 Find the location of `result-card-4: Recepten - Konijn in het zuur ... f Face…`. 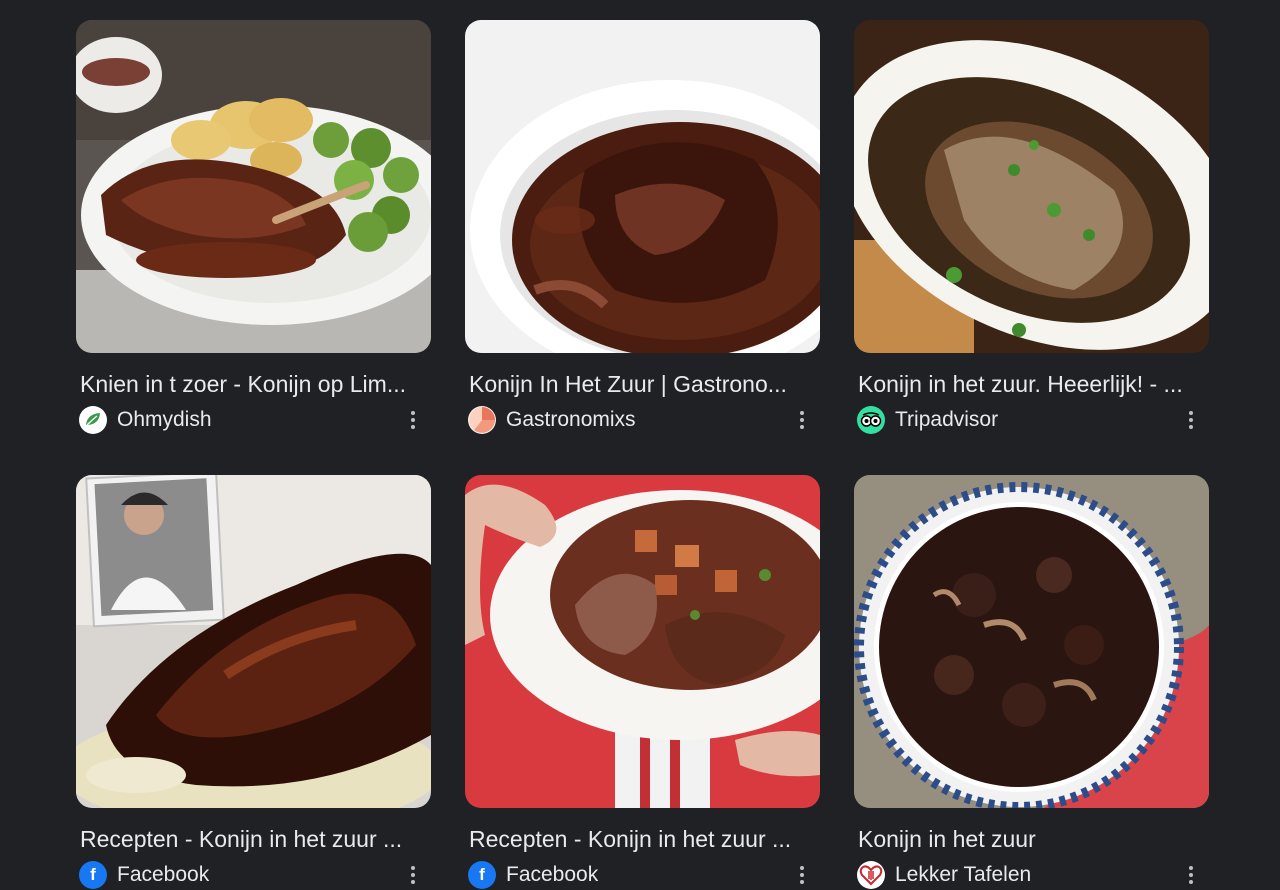

result-card-4: Recepten - Konijn in het zuur ... f Face… is located at coordinates (253, 682).